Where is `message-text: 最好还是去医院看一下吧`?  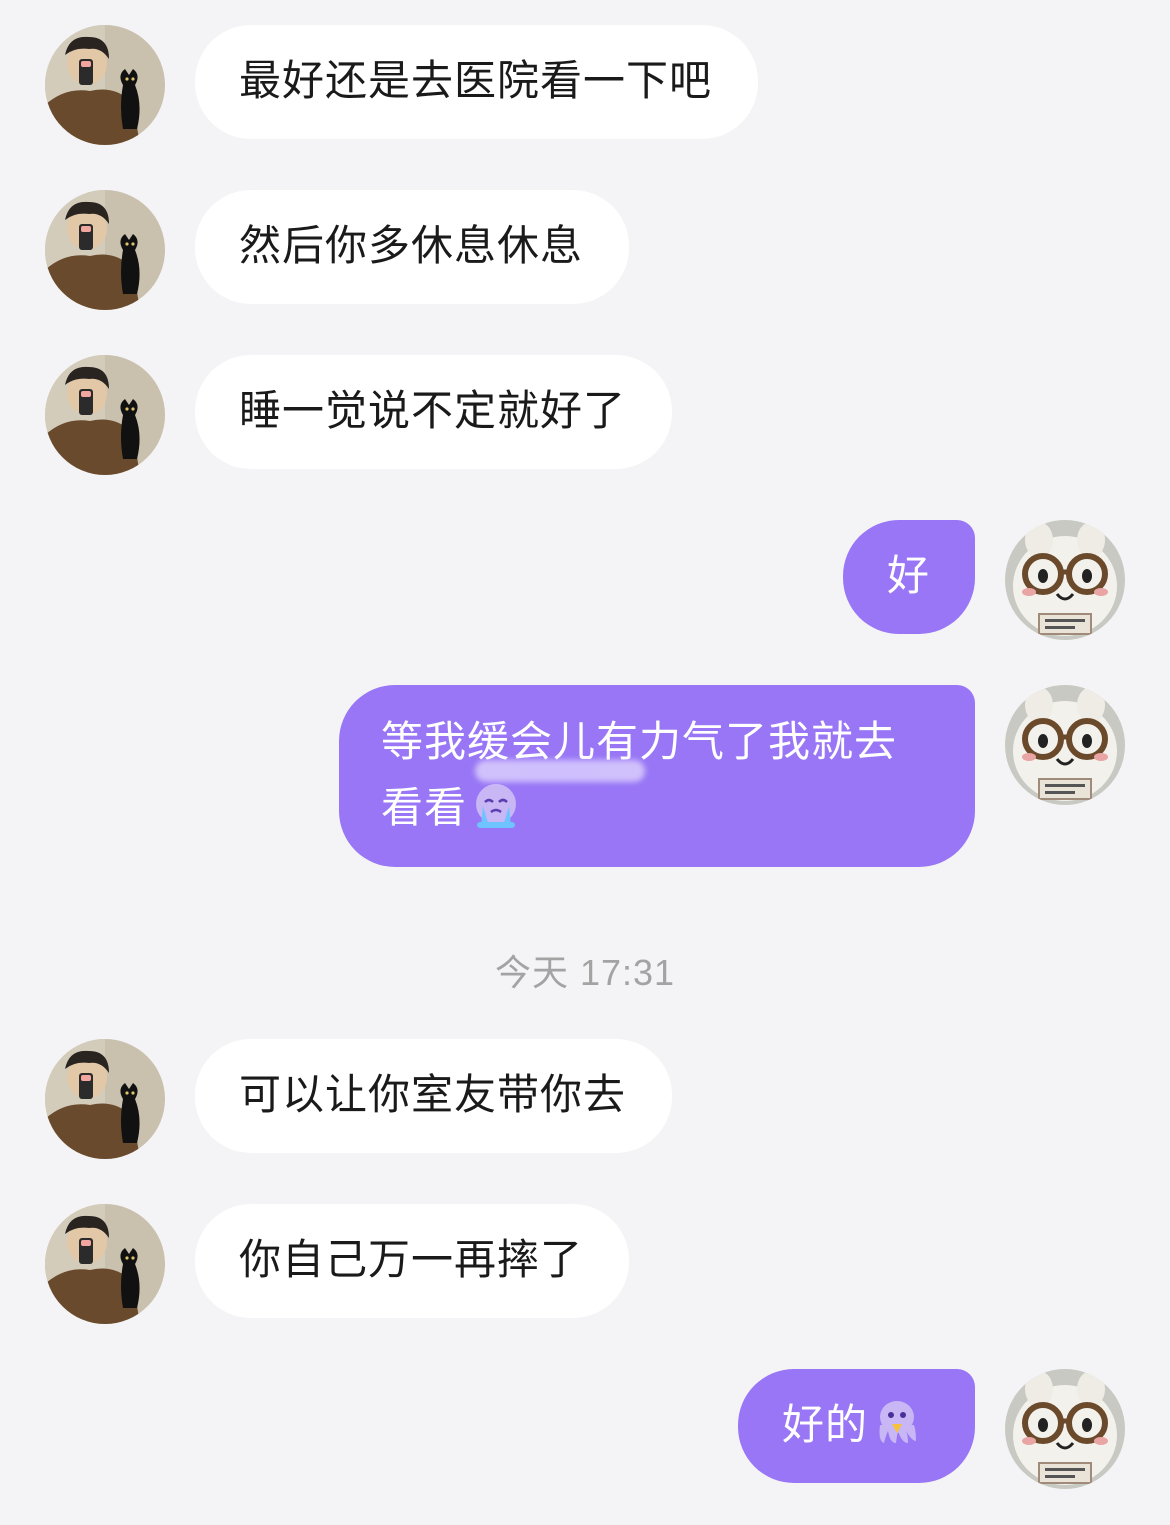 message-text: 最好还是去医院看一下吧 is located at coordinates (476, 80).